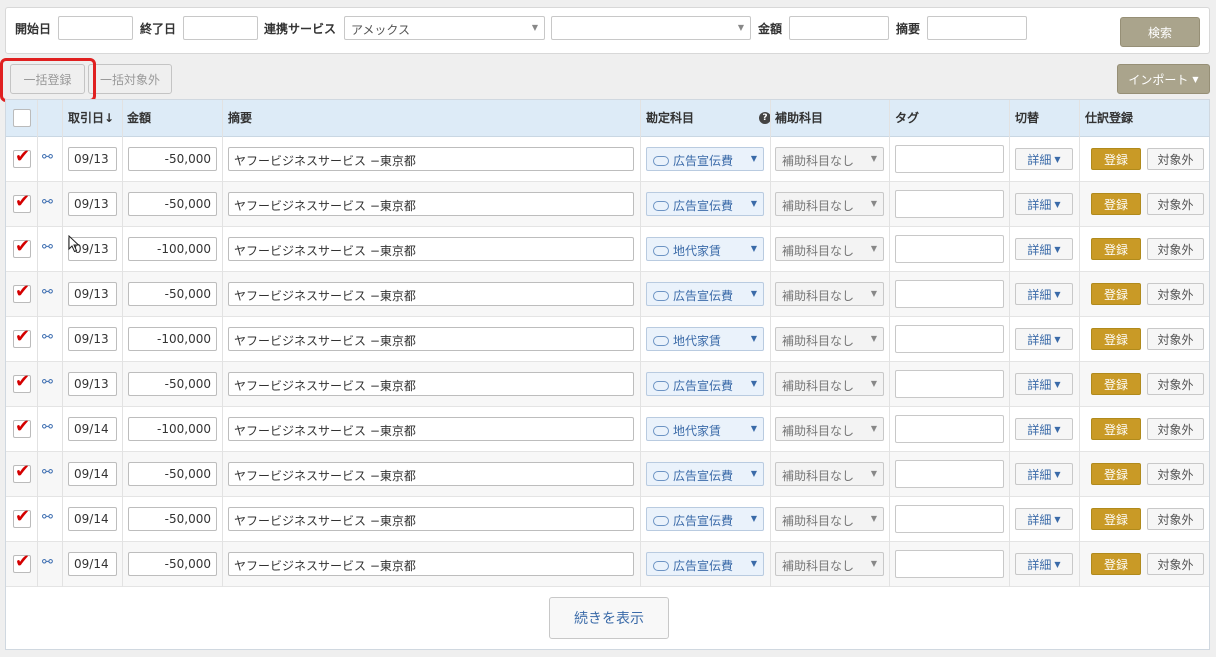 The height and width of the screenshot is (657, 1216). Describe the element at coordinates (977, 28) in the screenshot. I see `summary-input` at that location.